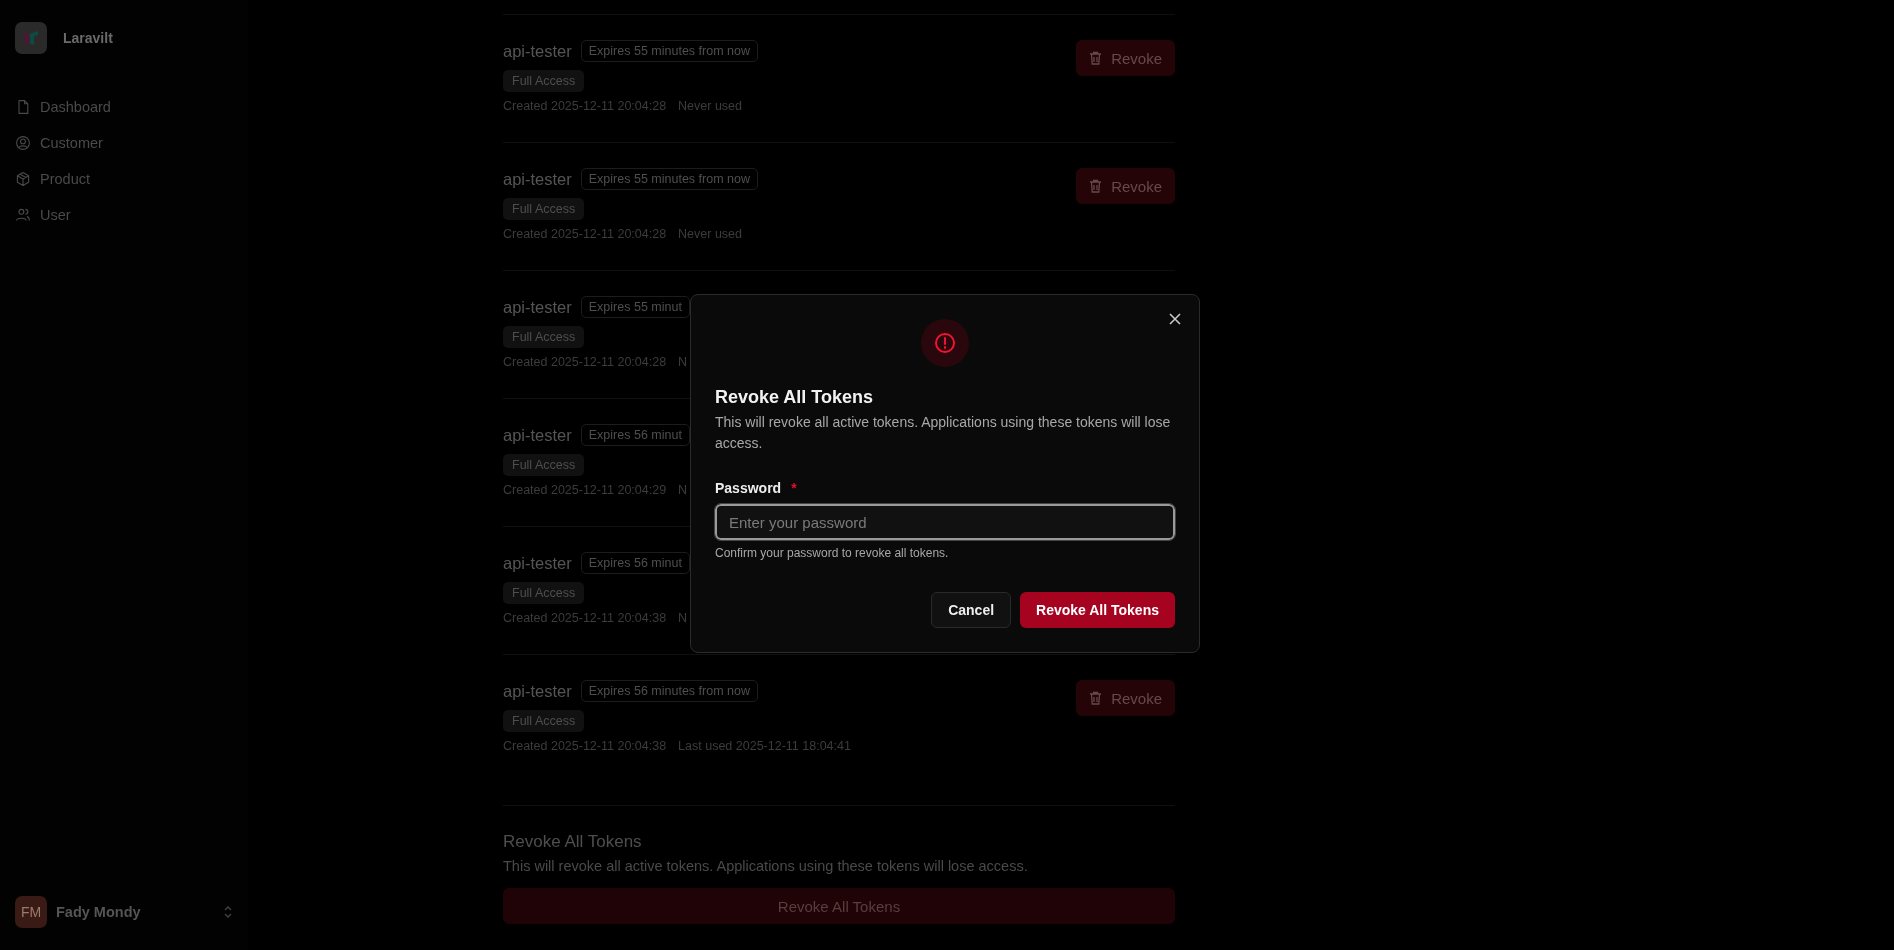  I want to click on required-mark: *, so click(794, 488).